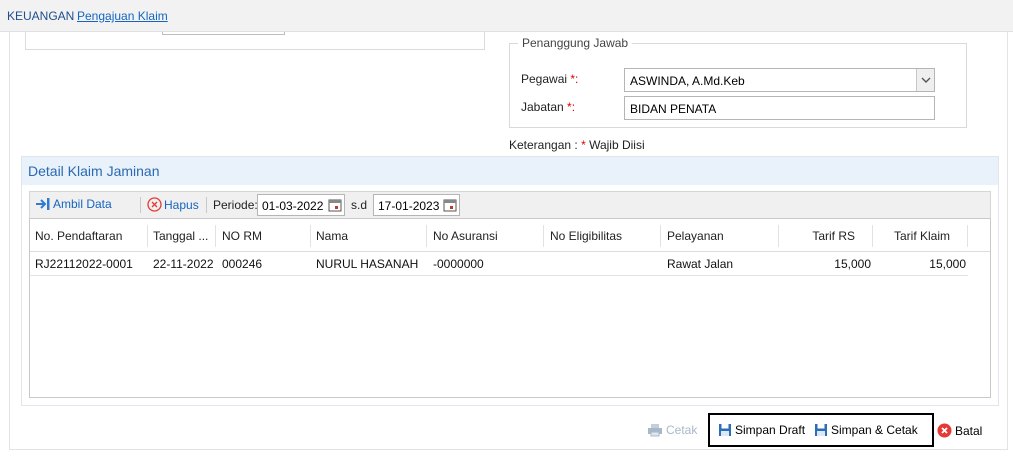 This screenshot has height=456, width=1013. Describe the element at coordinates (409, 206) in the screenshot. I see `date-to-value: 17-01-2023` at that location.